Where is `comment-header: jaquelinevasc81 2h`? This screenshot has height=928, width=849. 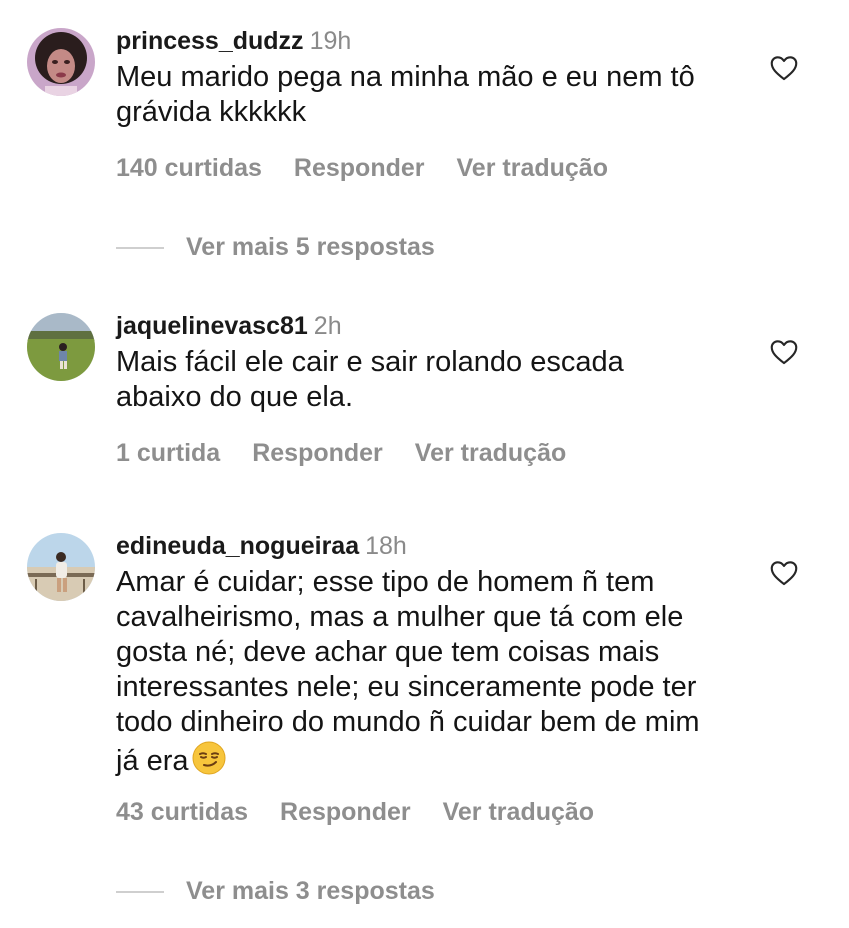 comment-header: jaquelinevasc81 2h is located at coordinates (426, 326).